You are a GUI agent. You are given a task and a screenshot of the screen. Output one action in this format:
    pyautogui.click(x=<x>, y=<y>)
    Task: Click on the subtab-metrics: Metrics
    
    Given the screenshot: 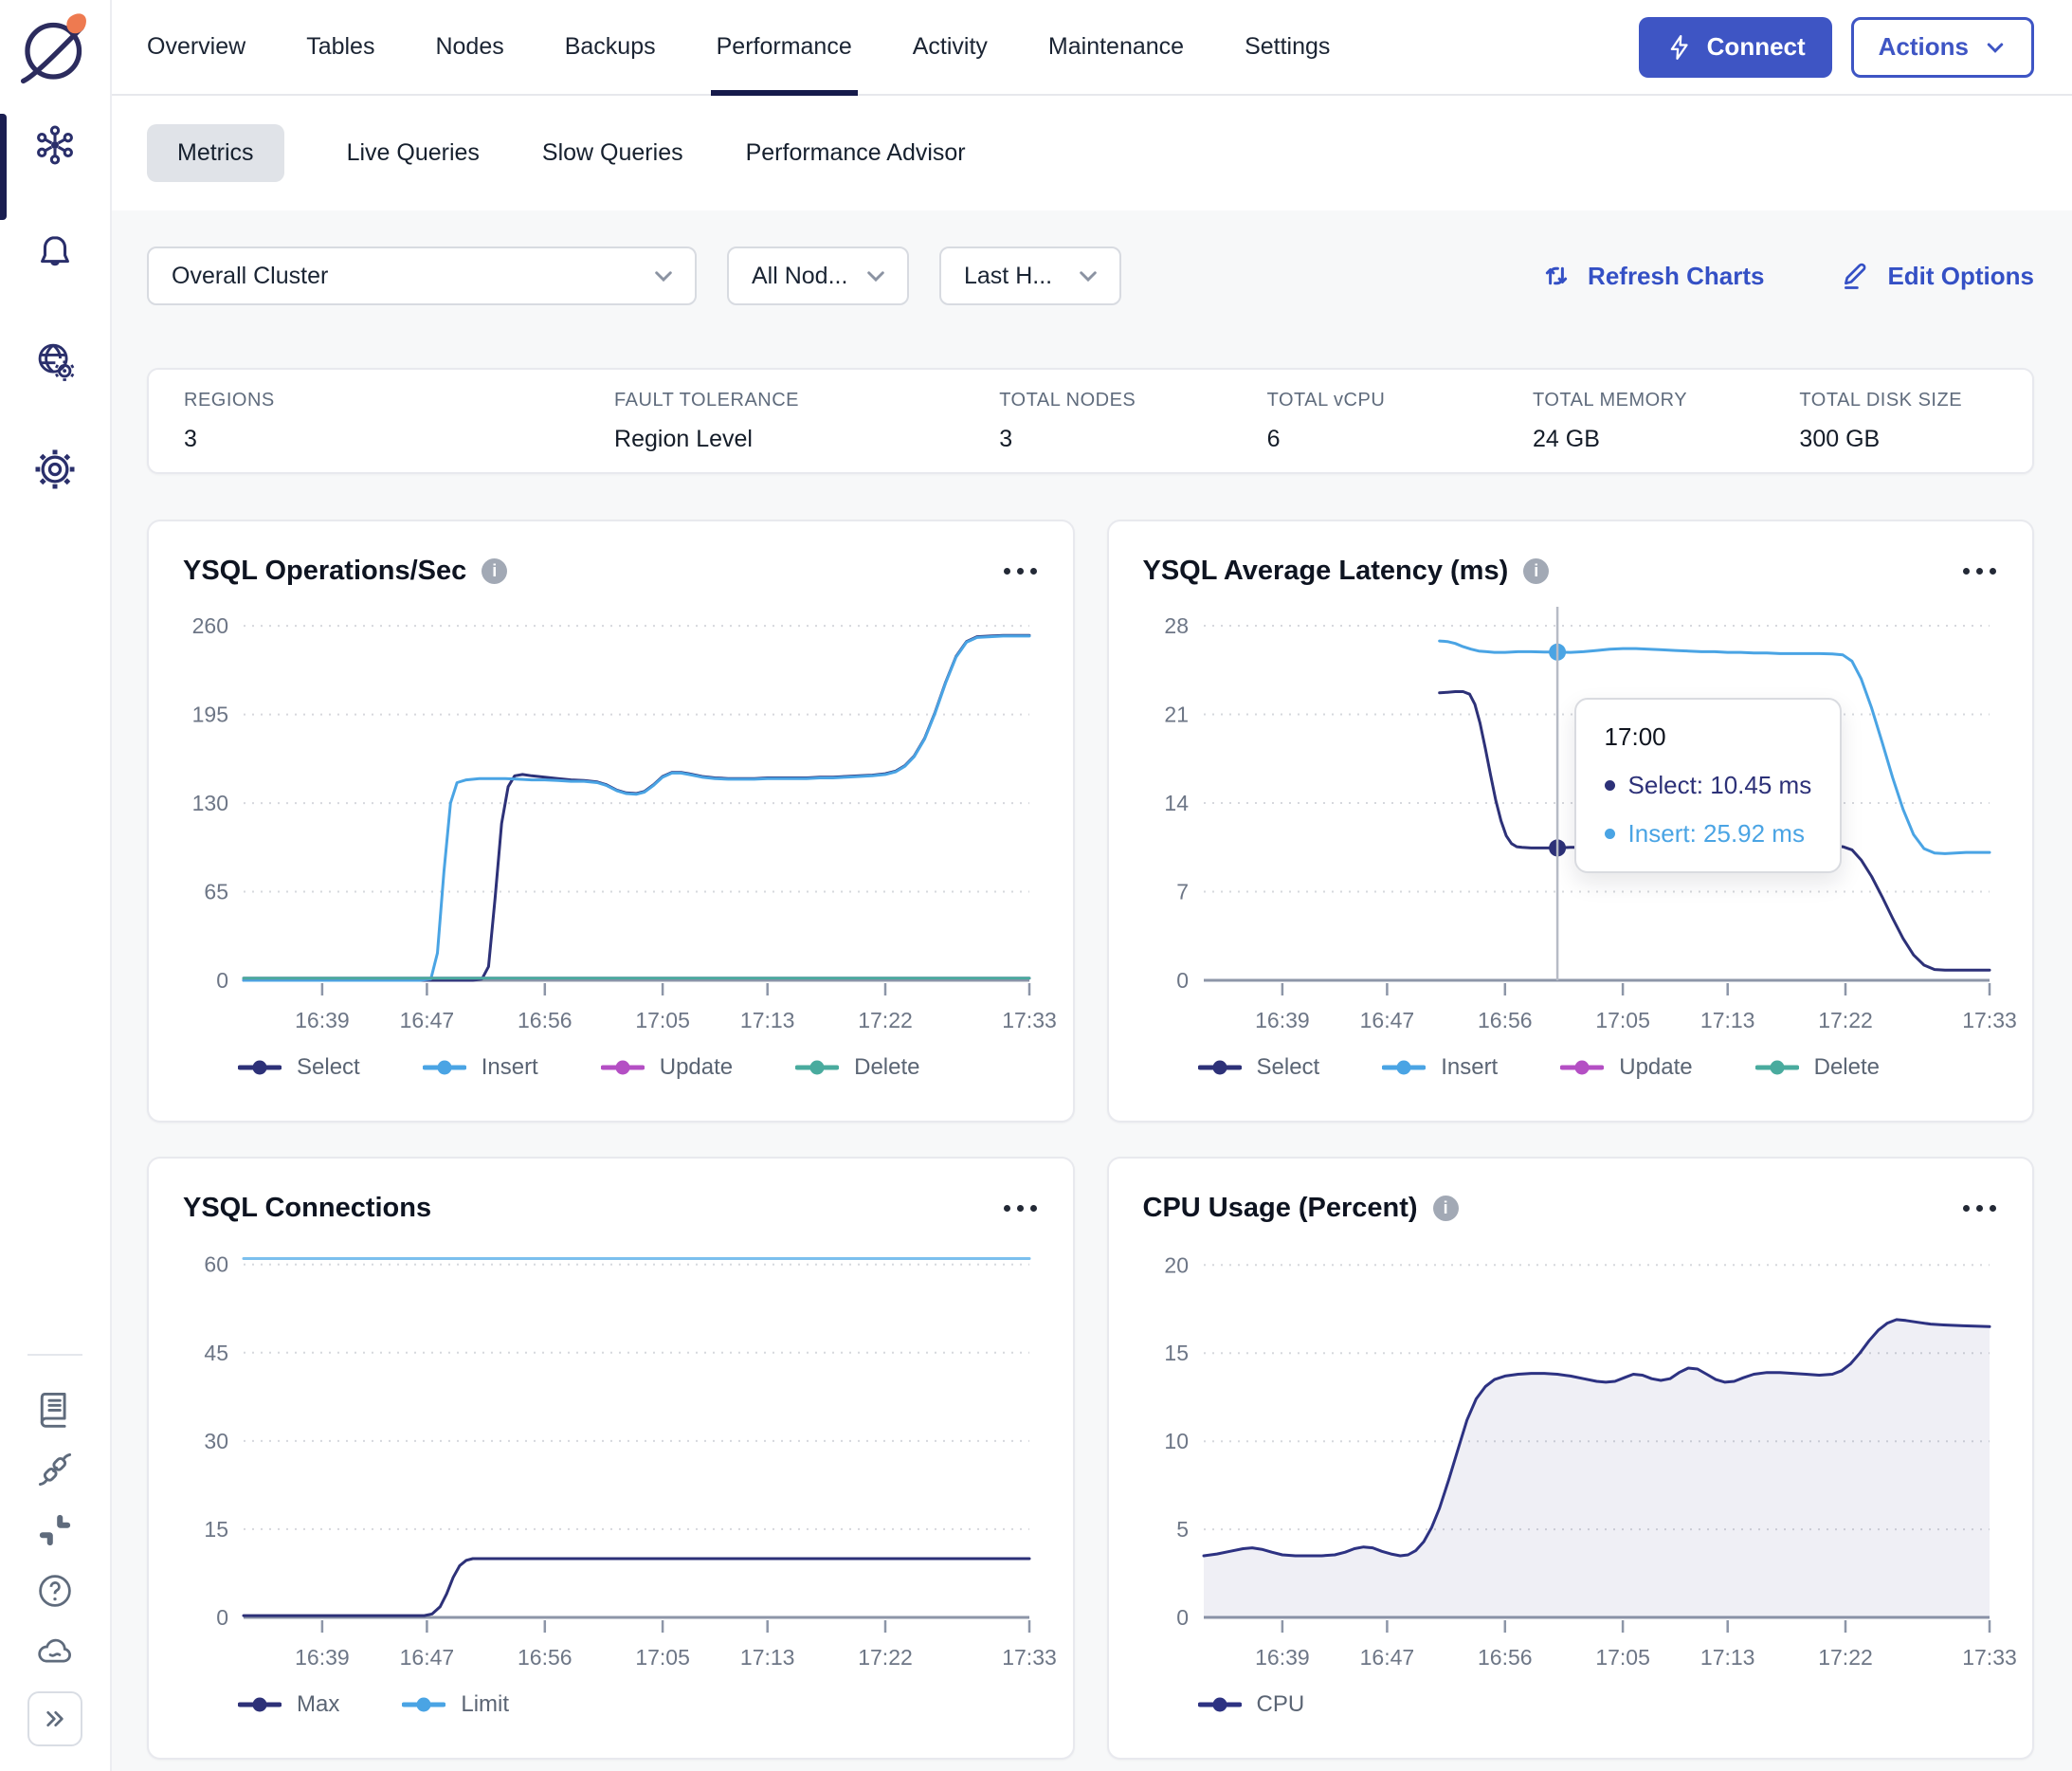 What is the action you would take?
    pyautogui.click(x=215, y=153)
    